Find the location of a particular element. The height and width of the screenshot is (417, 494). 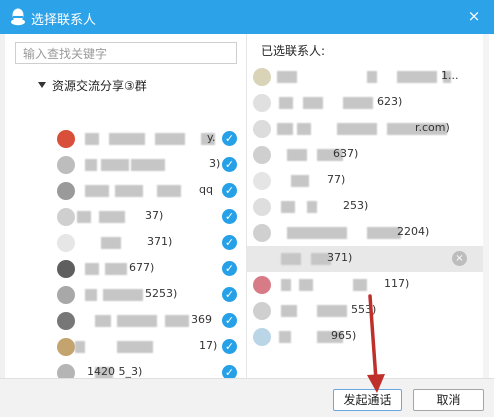

cancel-button: 取消 is located at coordinates (448, 400).